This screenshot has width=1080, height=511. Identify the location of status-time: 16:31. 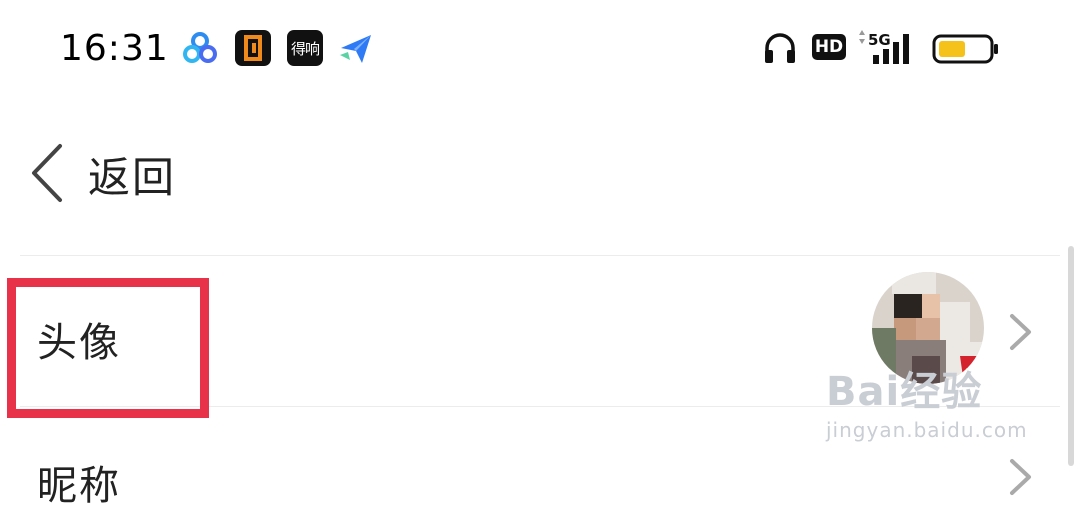
(114, 48).